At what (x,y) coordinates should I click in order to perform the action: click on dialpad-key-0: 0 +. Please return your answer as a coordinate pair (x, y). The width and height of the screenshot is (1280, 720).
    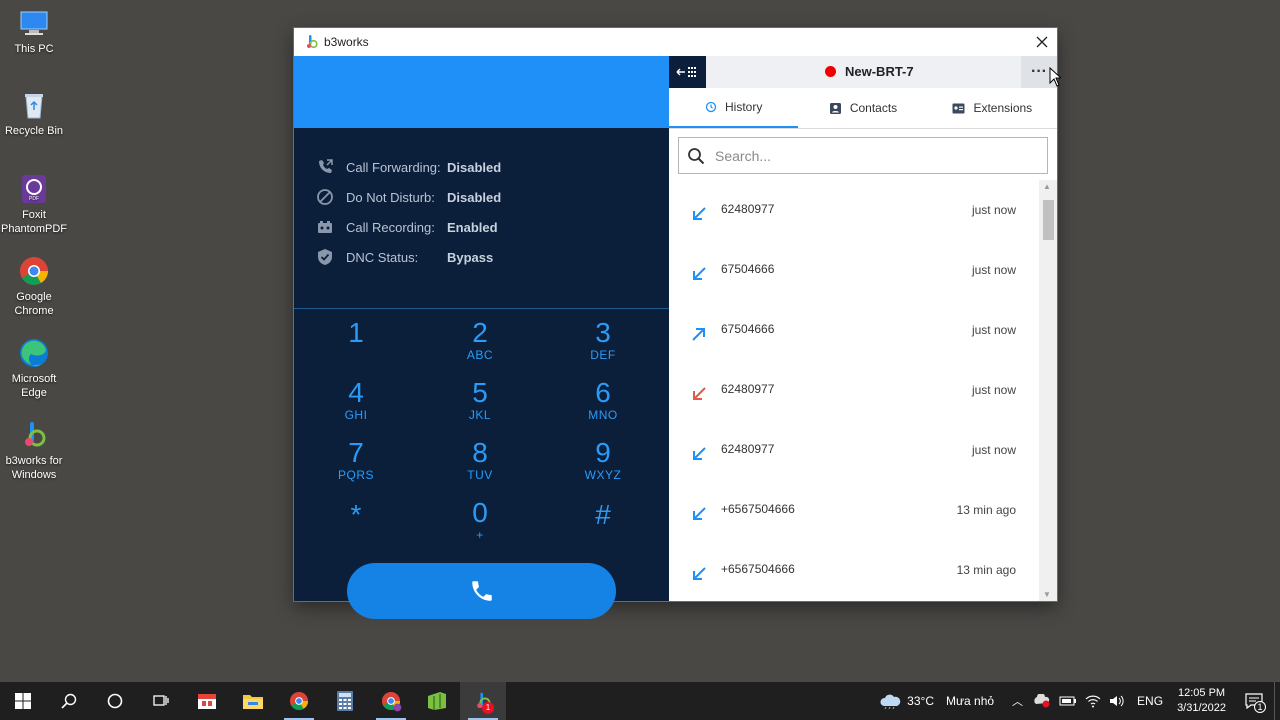
    Looking at the image, I should click on (480, 520).